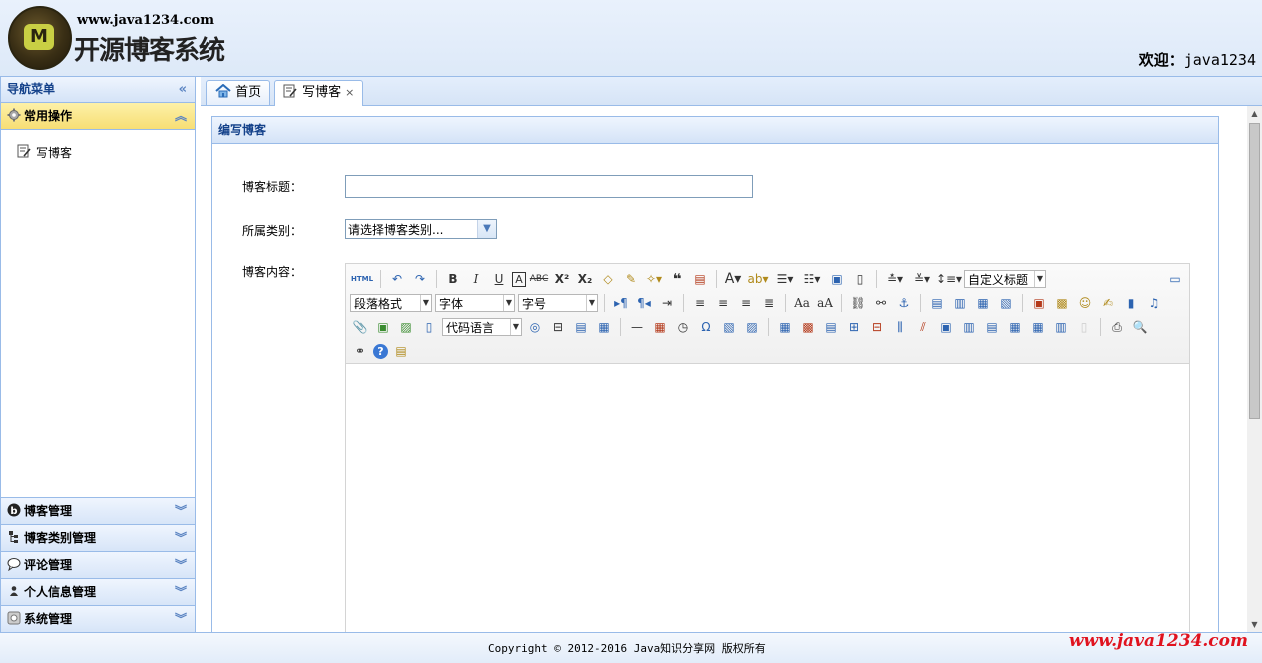 The image size is (1262, 663). Describe the element at coordinates (1039, 303) in the screenshot. I see `insert-image-icon: ▣` at that location.